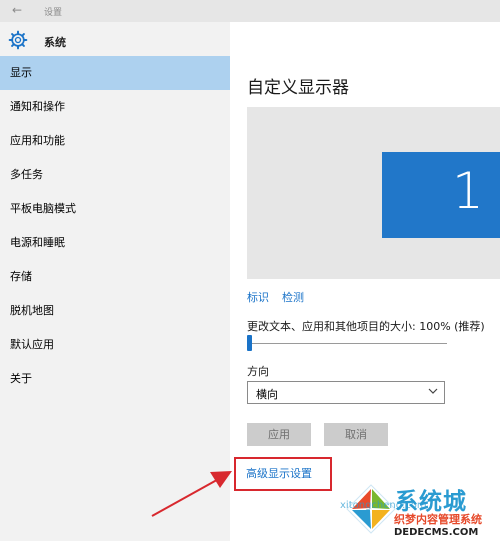  Describe the element at coordinates (279, 473) in the screenshot. I see `advanced-display-settings-link: 高级显示设置` at that location.